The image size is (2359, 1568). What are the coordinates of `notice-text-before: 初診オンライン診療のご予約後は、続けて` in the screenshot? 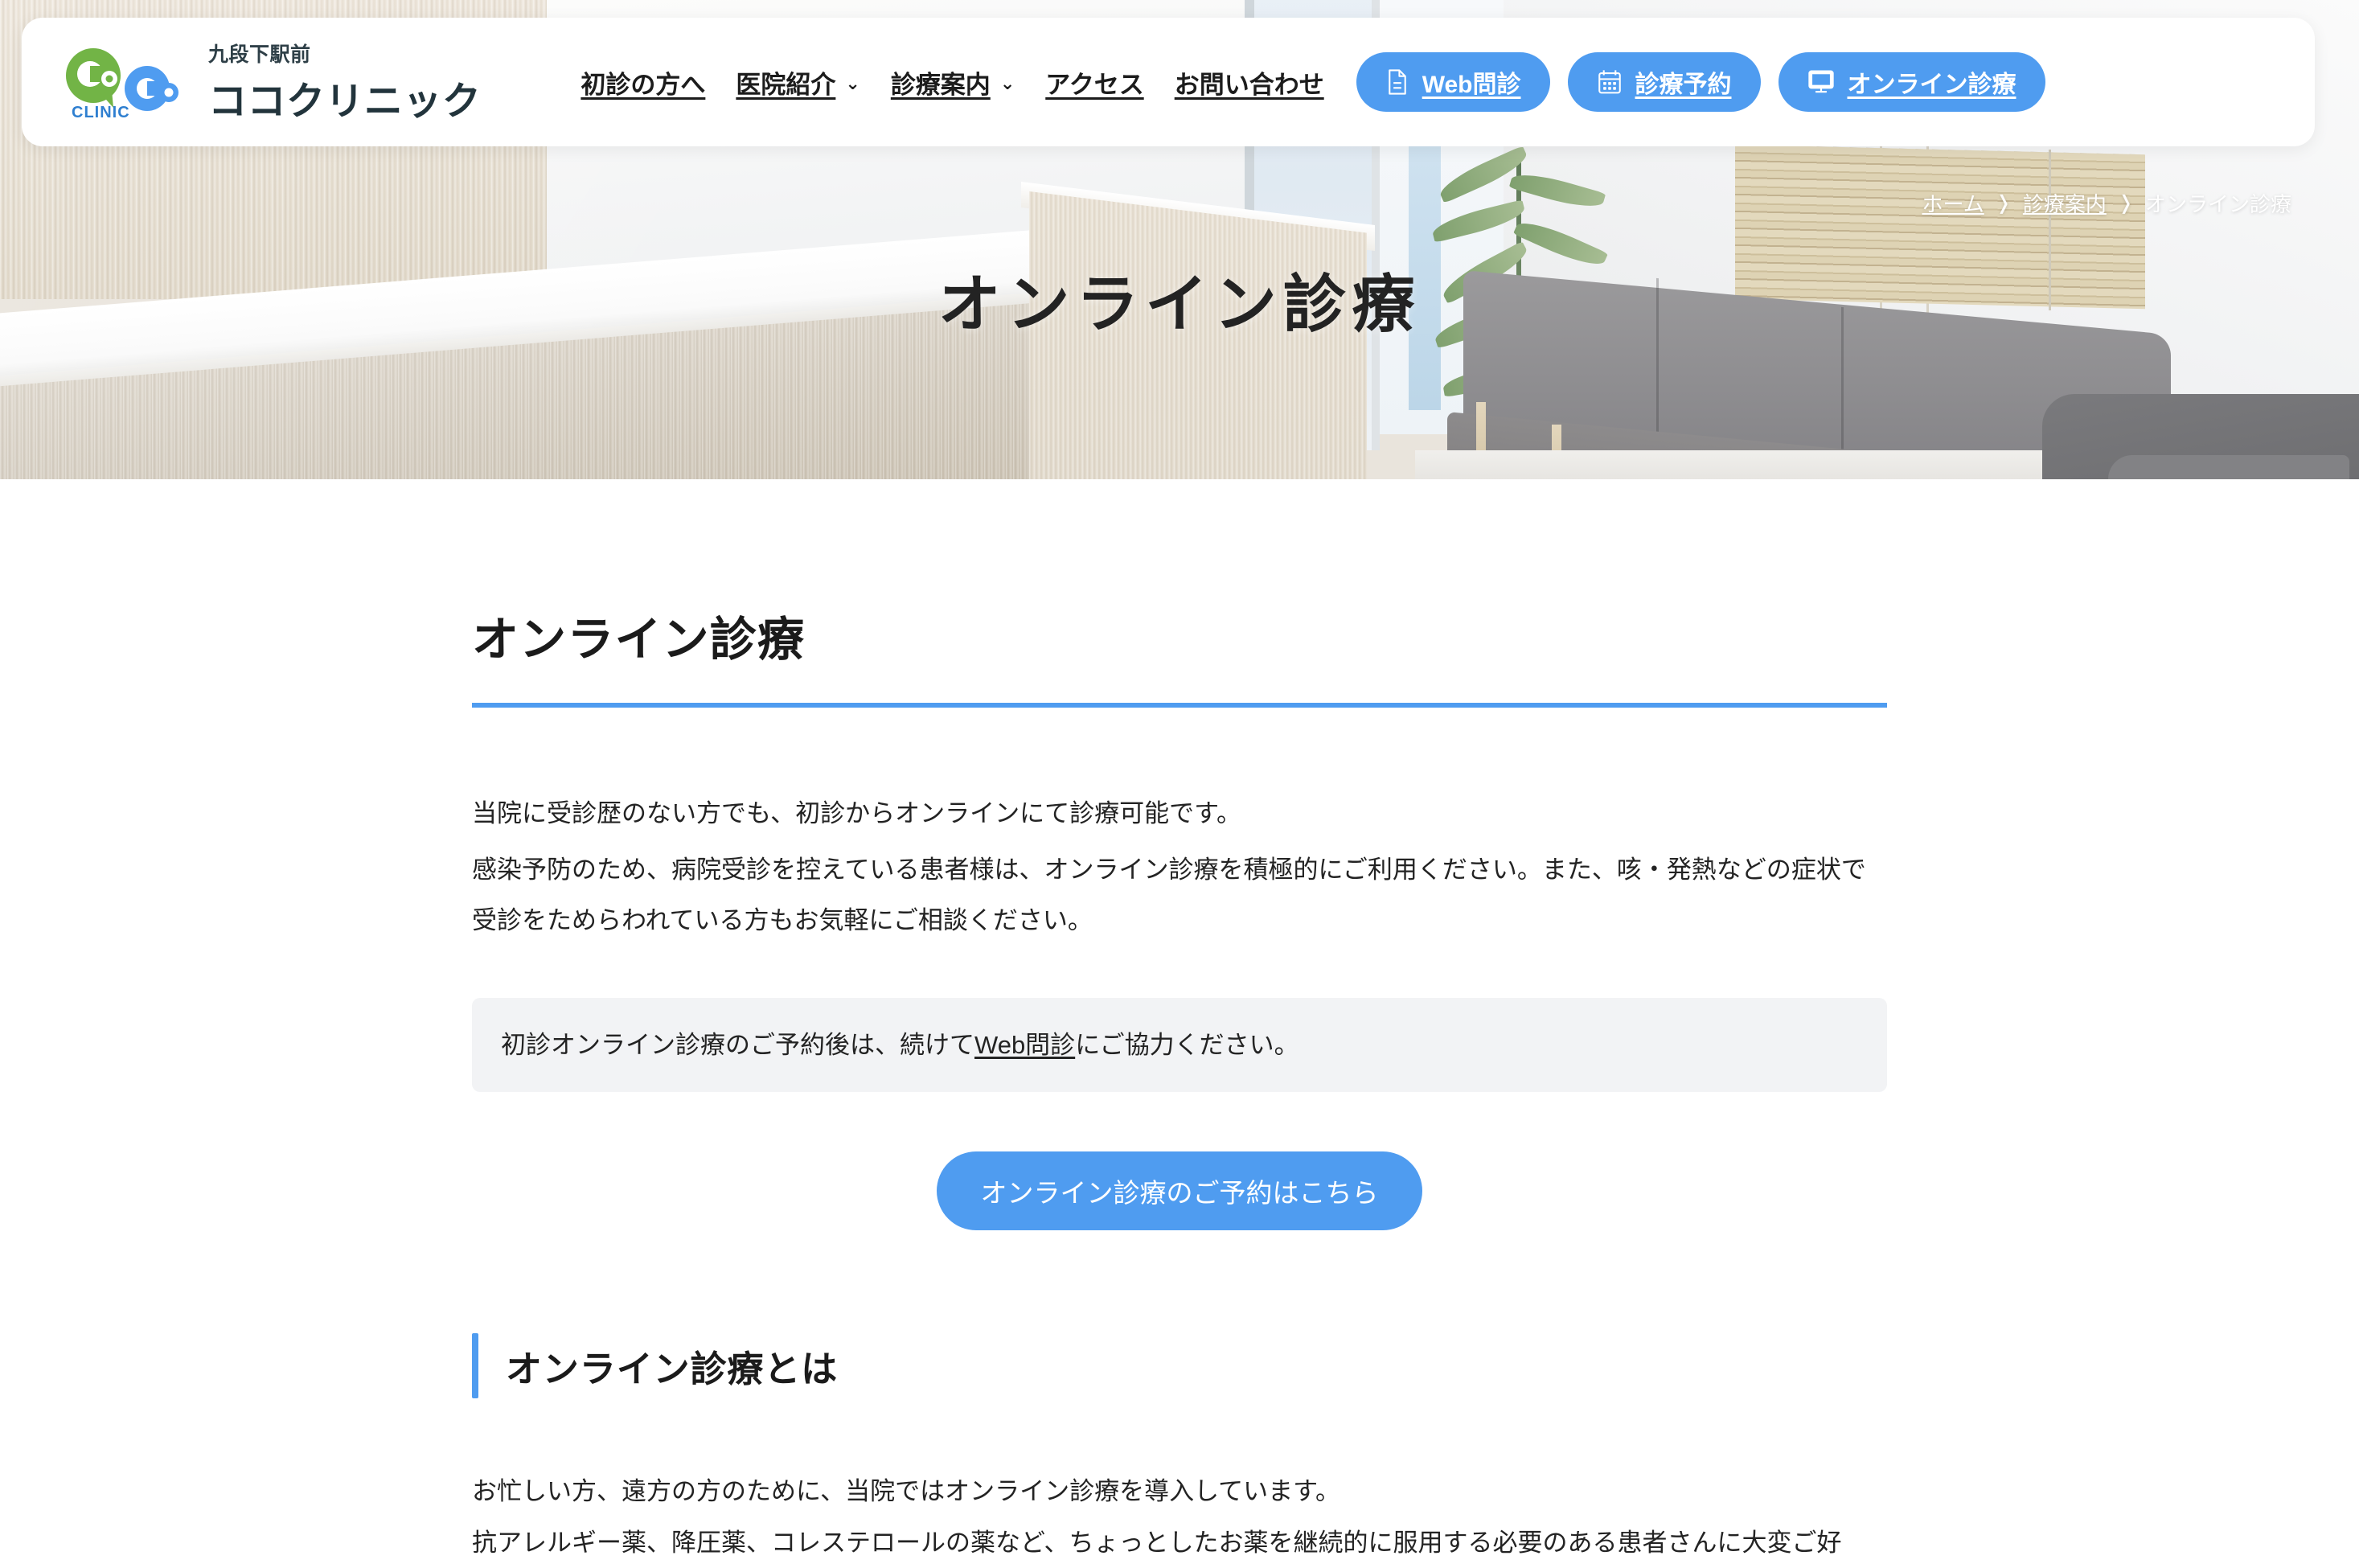 It's located at (738, 1044).